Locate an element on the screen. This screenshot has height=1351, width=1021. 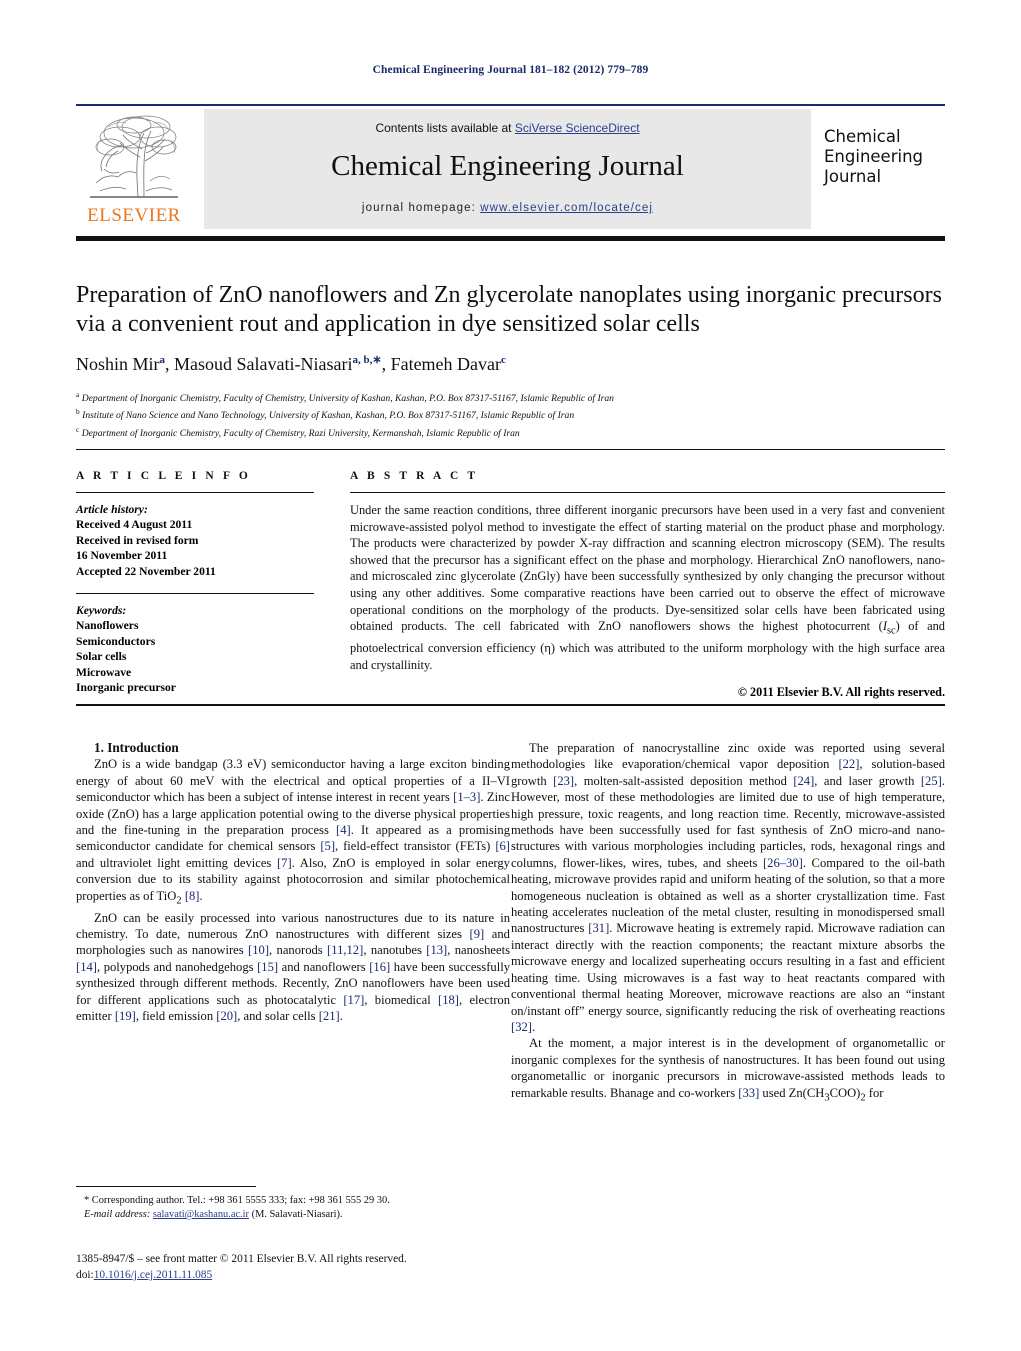
author-affil-mark: a, b,∗ is located at coordinates (367, 360).